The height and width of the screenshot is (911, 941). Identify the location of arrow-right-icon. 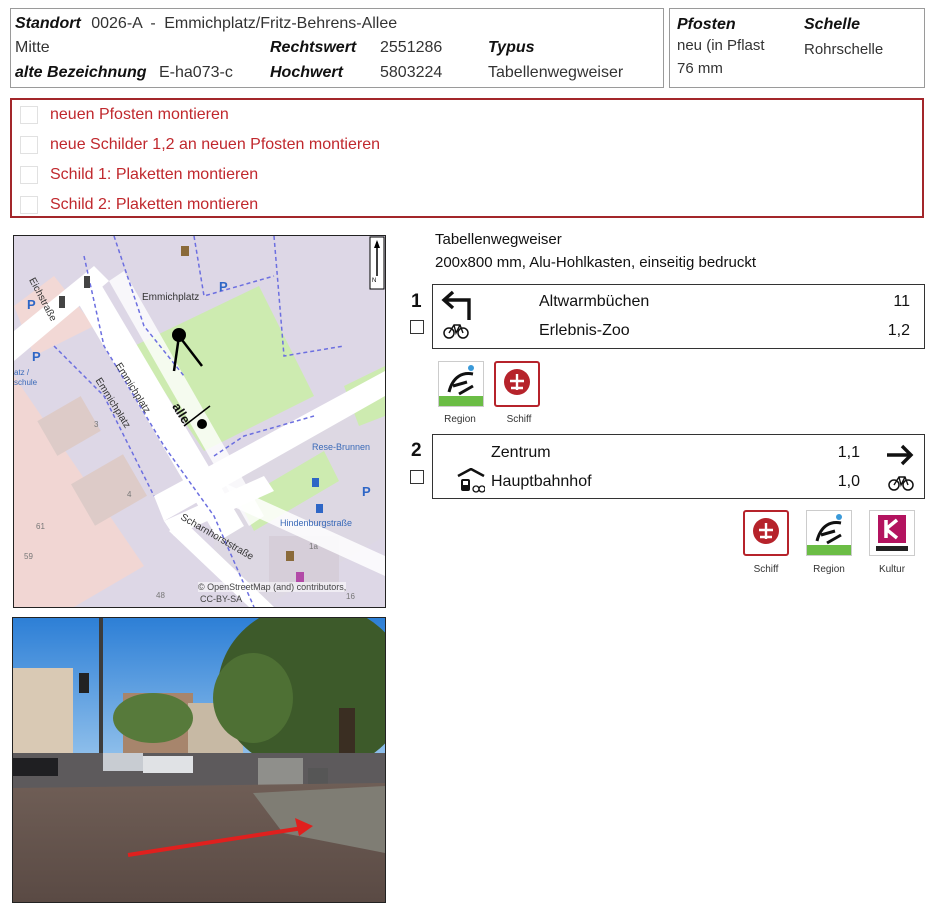
(900, 455).